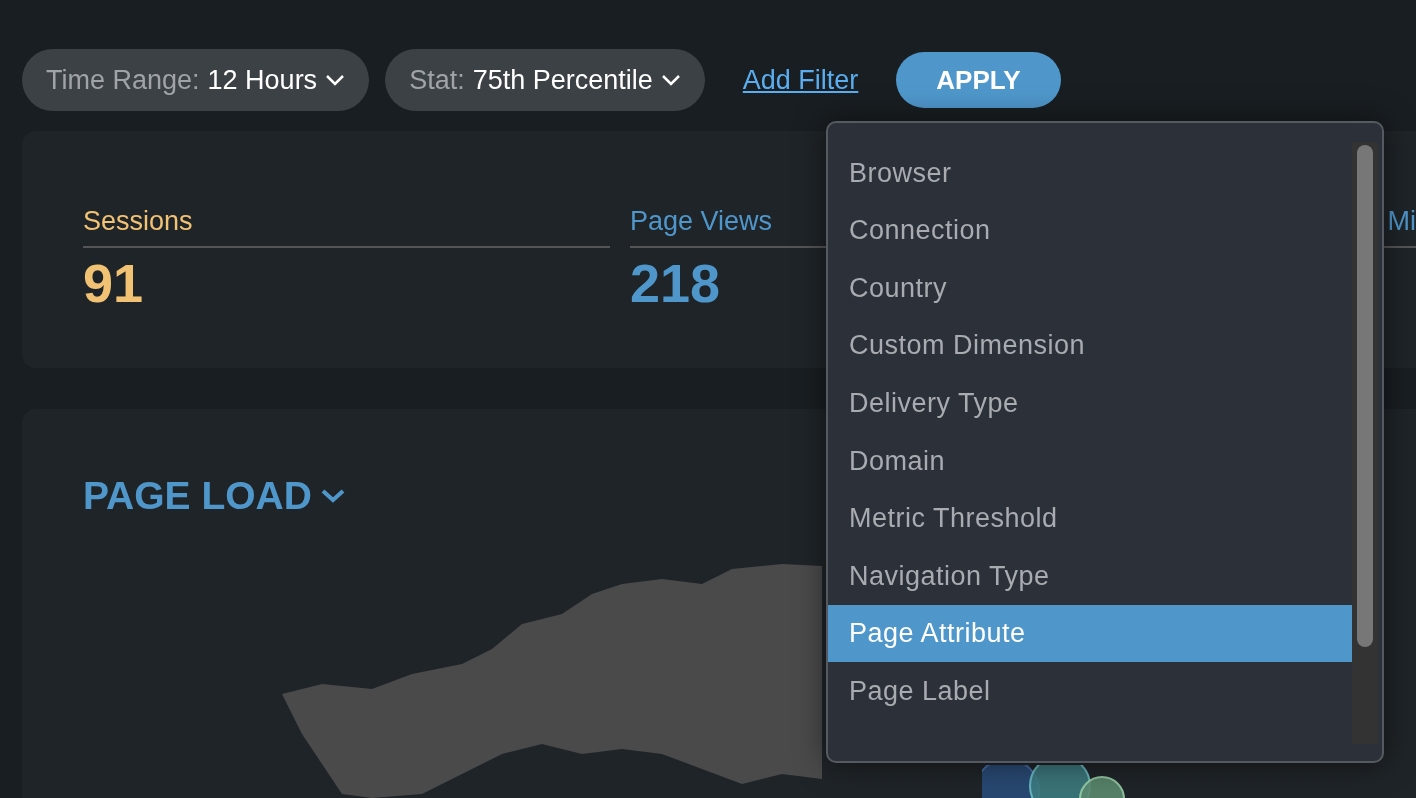 The width and height of the screenshot is (1416, 798). I want to click on menu-item: Country, so click(1091, 288).